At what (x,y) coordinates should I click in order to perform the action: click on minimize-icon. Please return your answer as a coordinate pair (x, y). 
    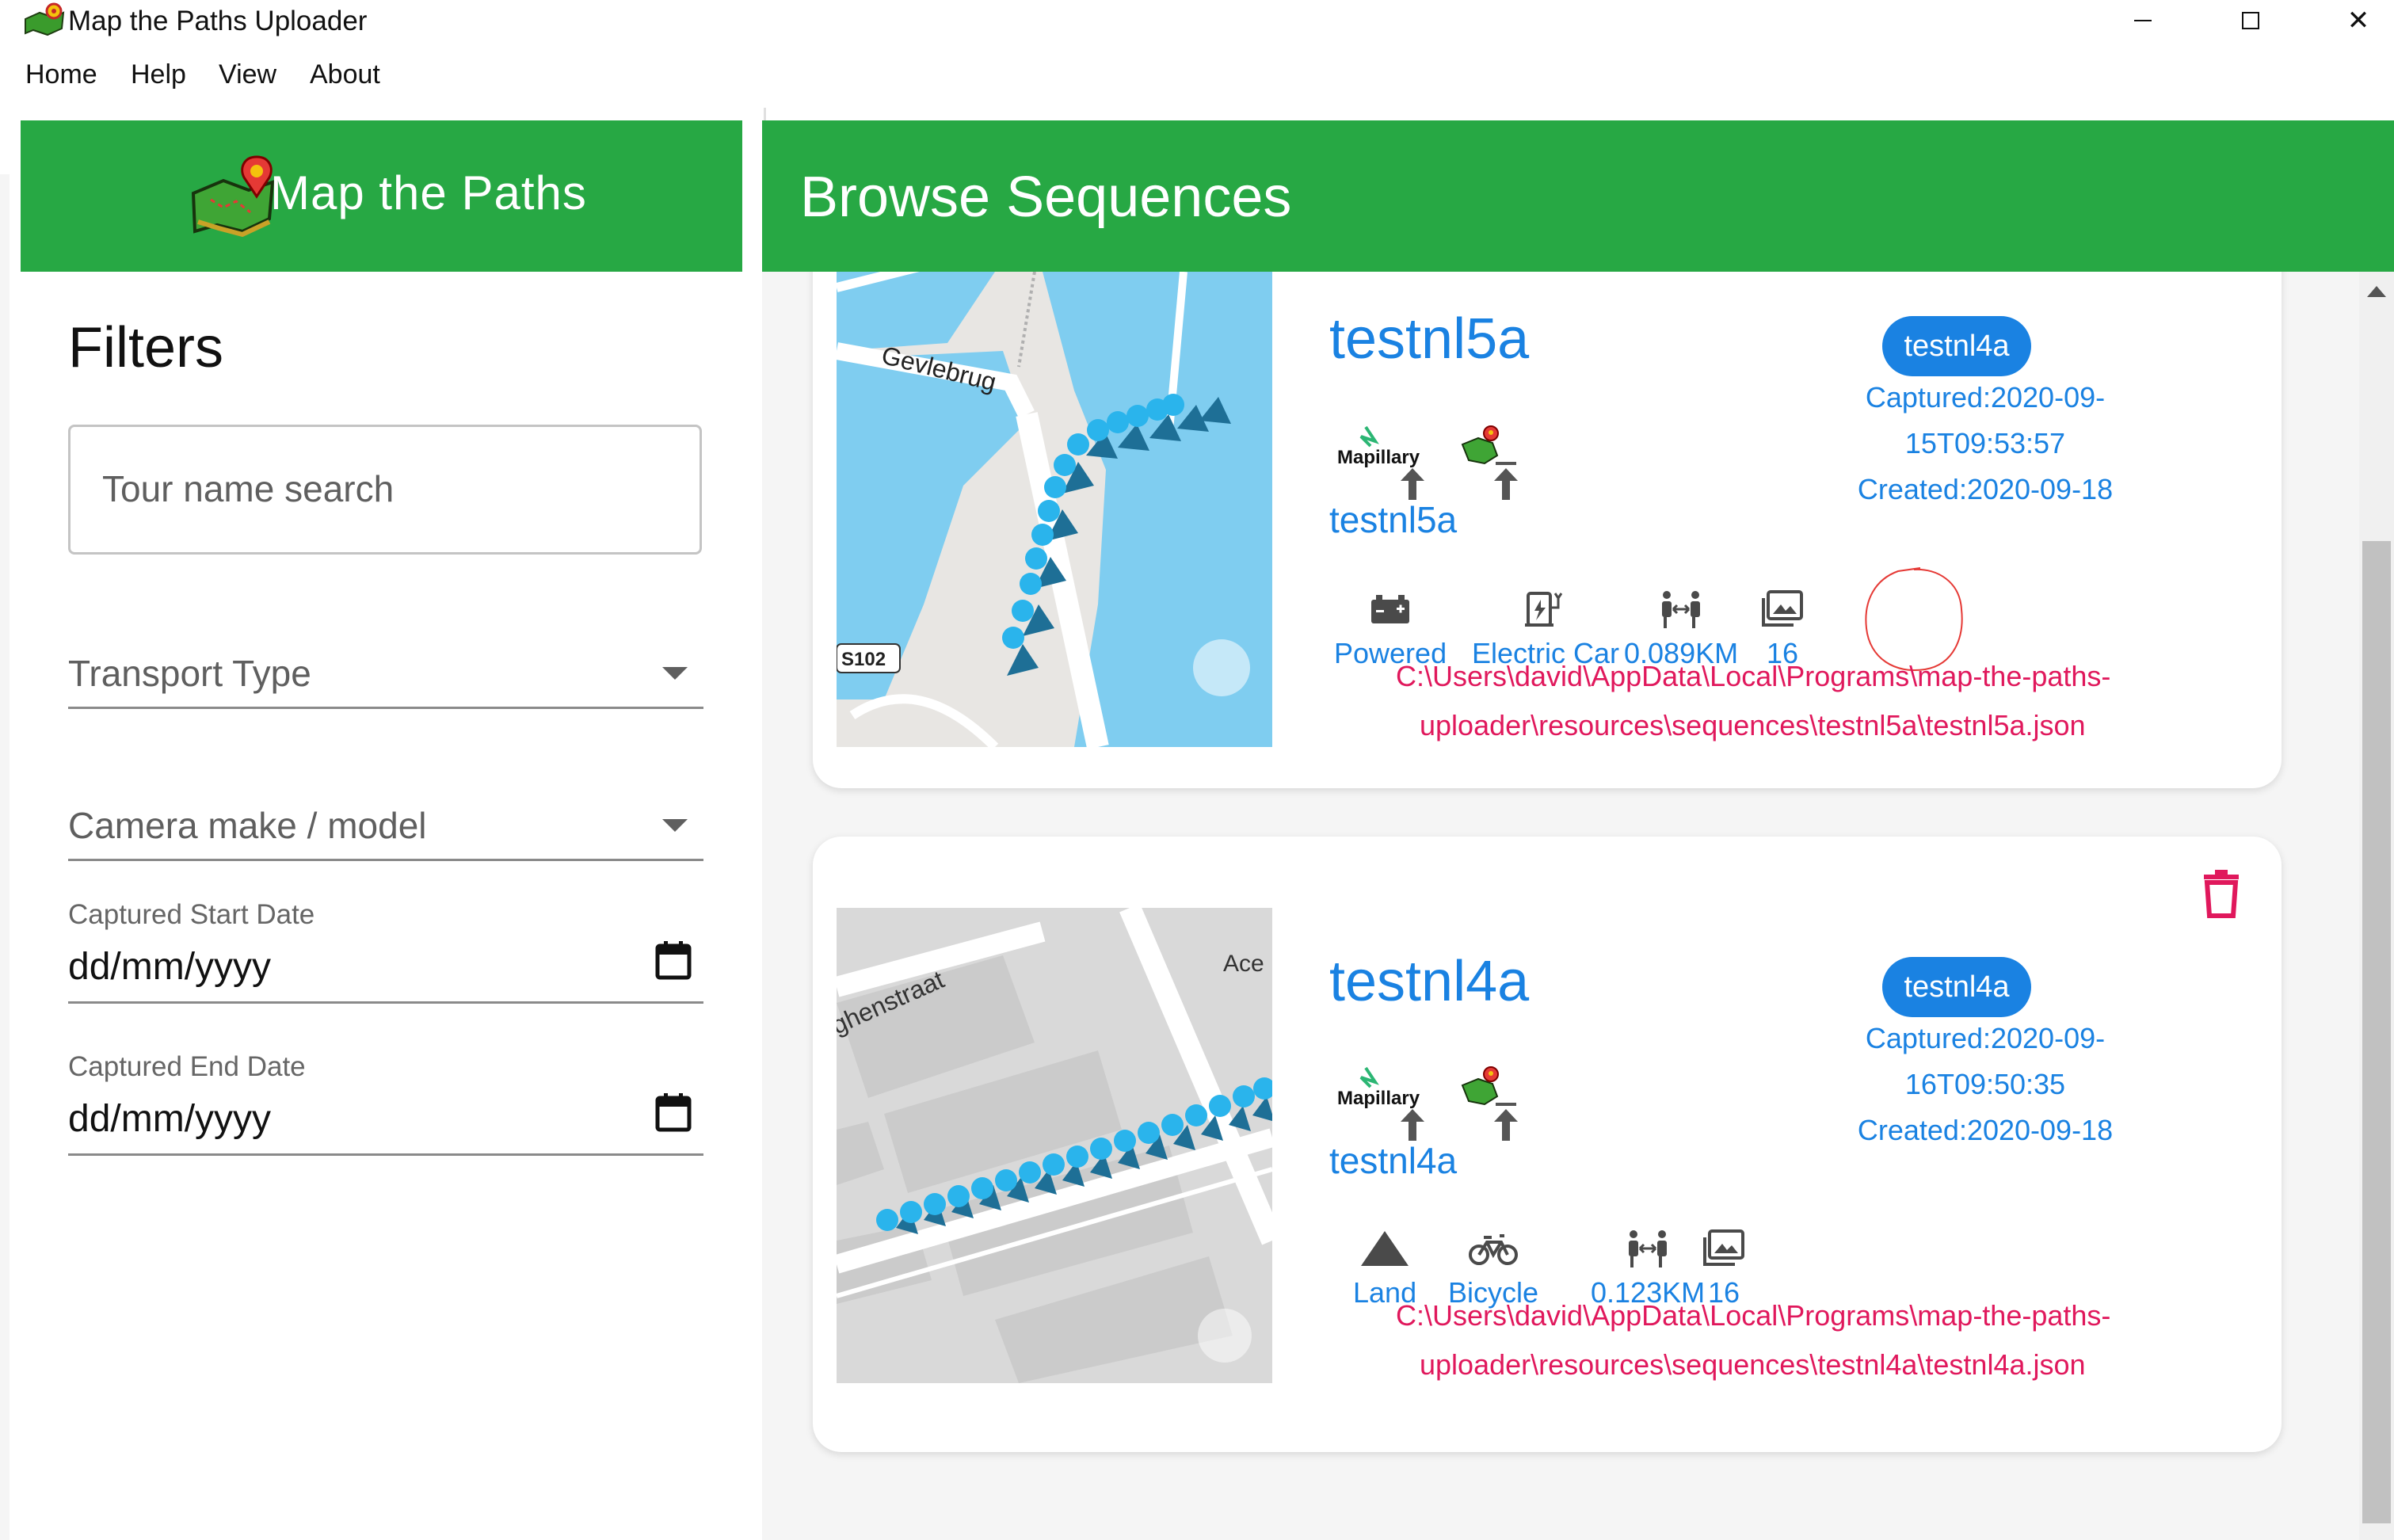
    Looking at the image, I should click on (2143, 20).